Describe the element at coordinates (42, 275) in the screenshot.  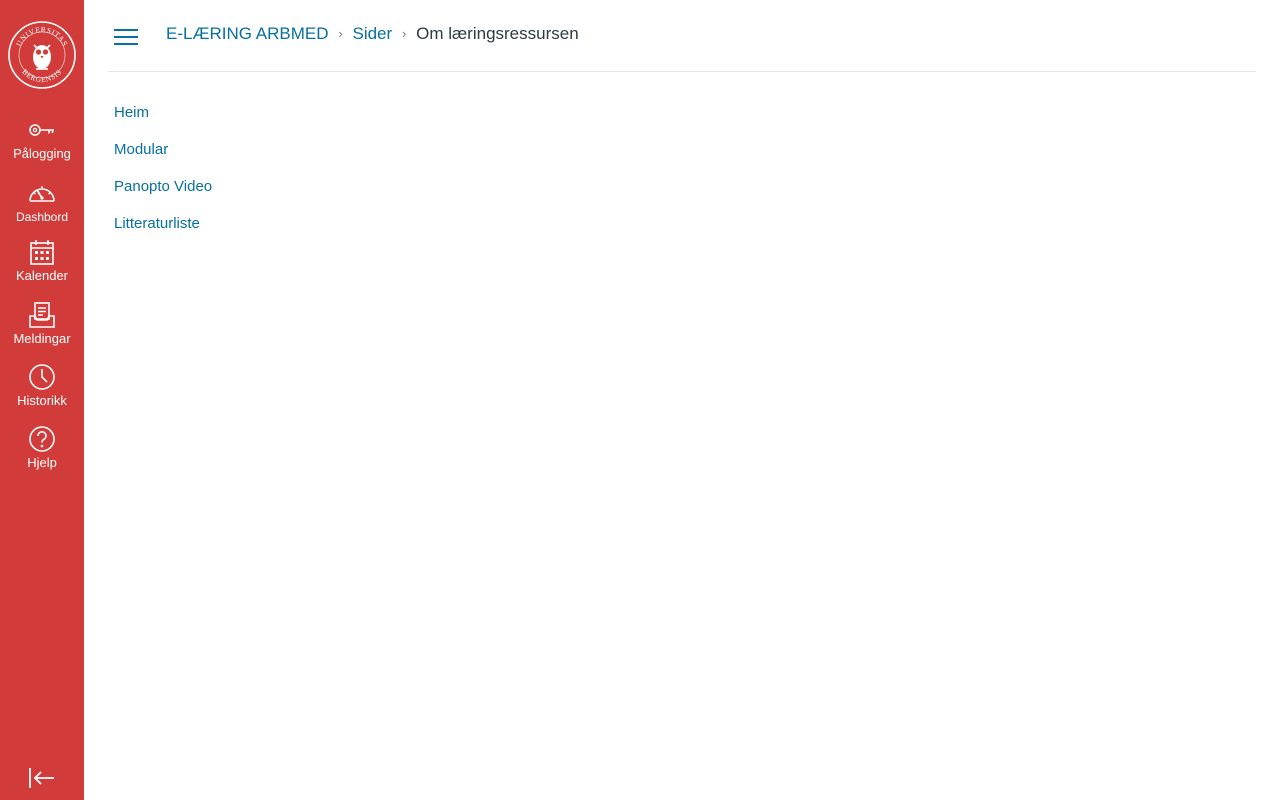
I see `nav-calendar-label: Kalender` at that location.